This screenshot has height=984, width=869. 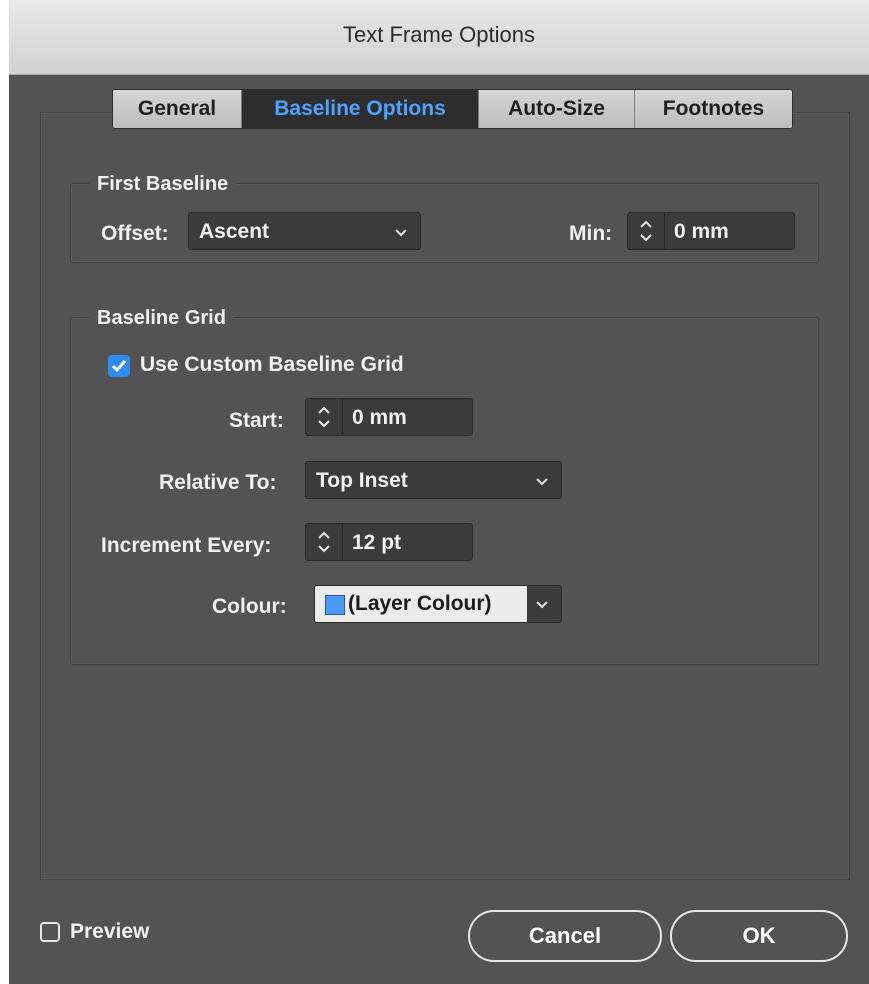 What do you see at coordinates (362, 480) in the screenshot?
I see `relative-to-value: Top Inset` at bounding box center [362, 480].